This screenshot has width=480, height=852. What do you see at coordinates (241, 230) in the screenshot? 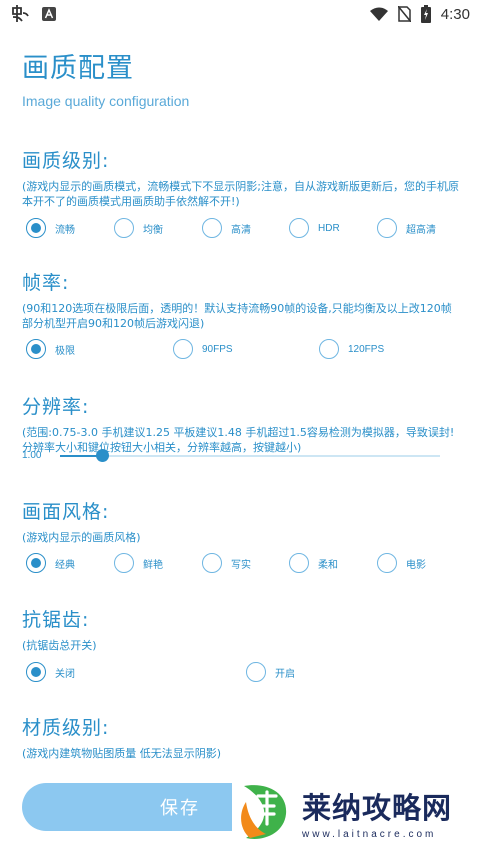
I see `radio-label: 高清` at bounding box center [241, 230].